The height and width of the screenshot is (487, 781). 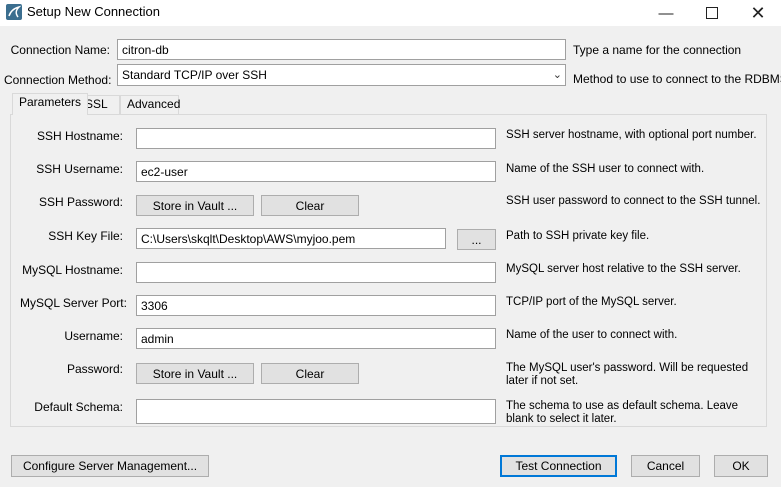 What do you see at coordinates (666, 13) in the screenshot?
I see `minimize-icon: —` at bounding box center [666, 13].